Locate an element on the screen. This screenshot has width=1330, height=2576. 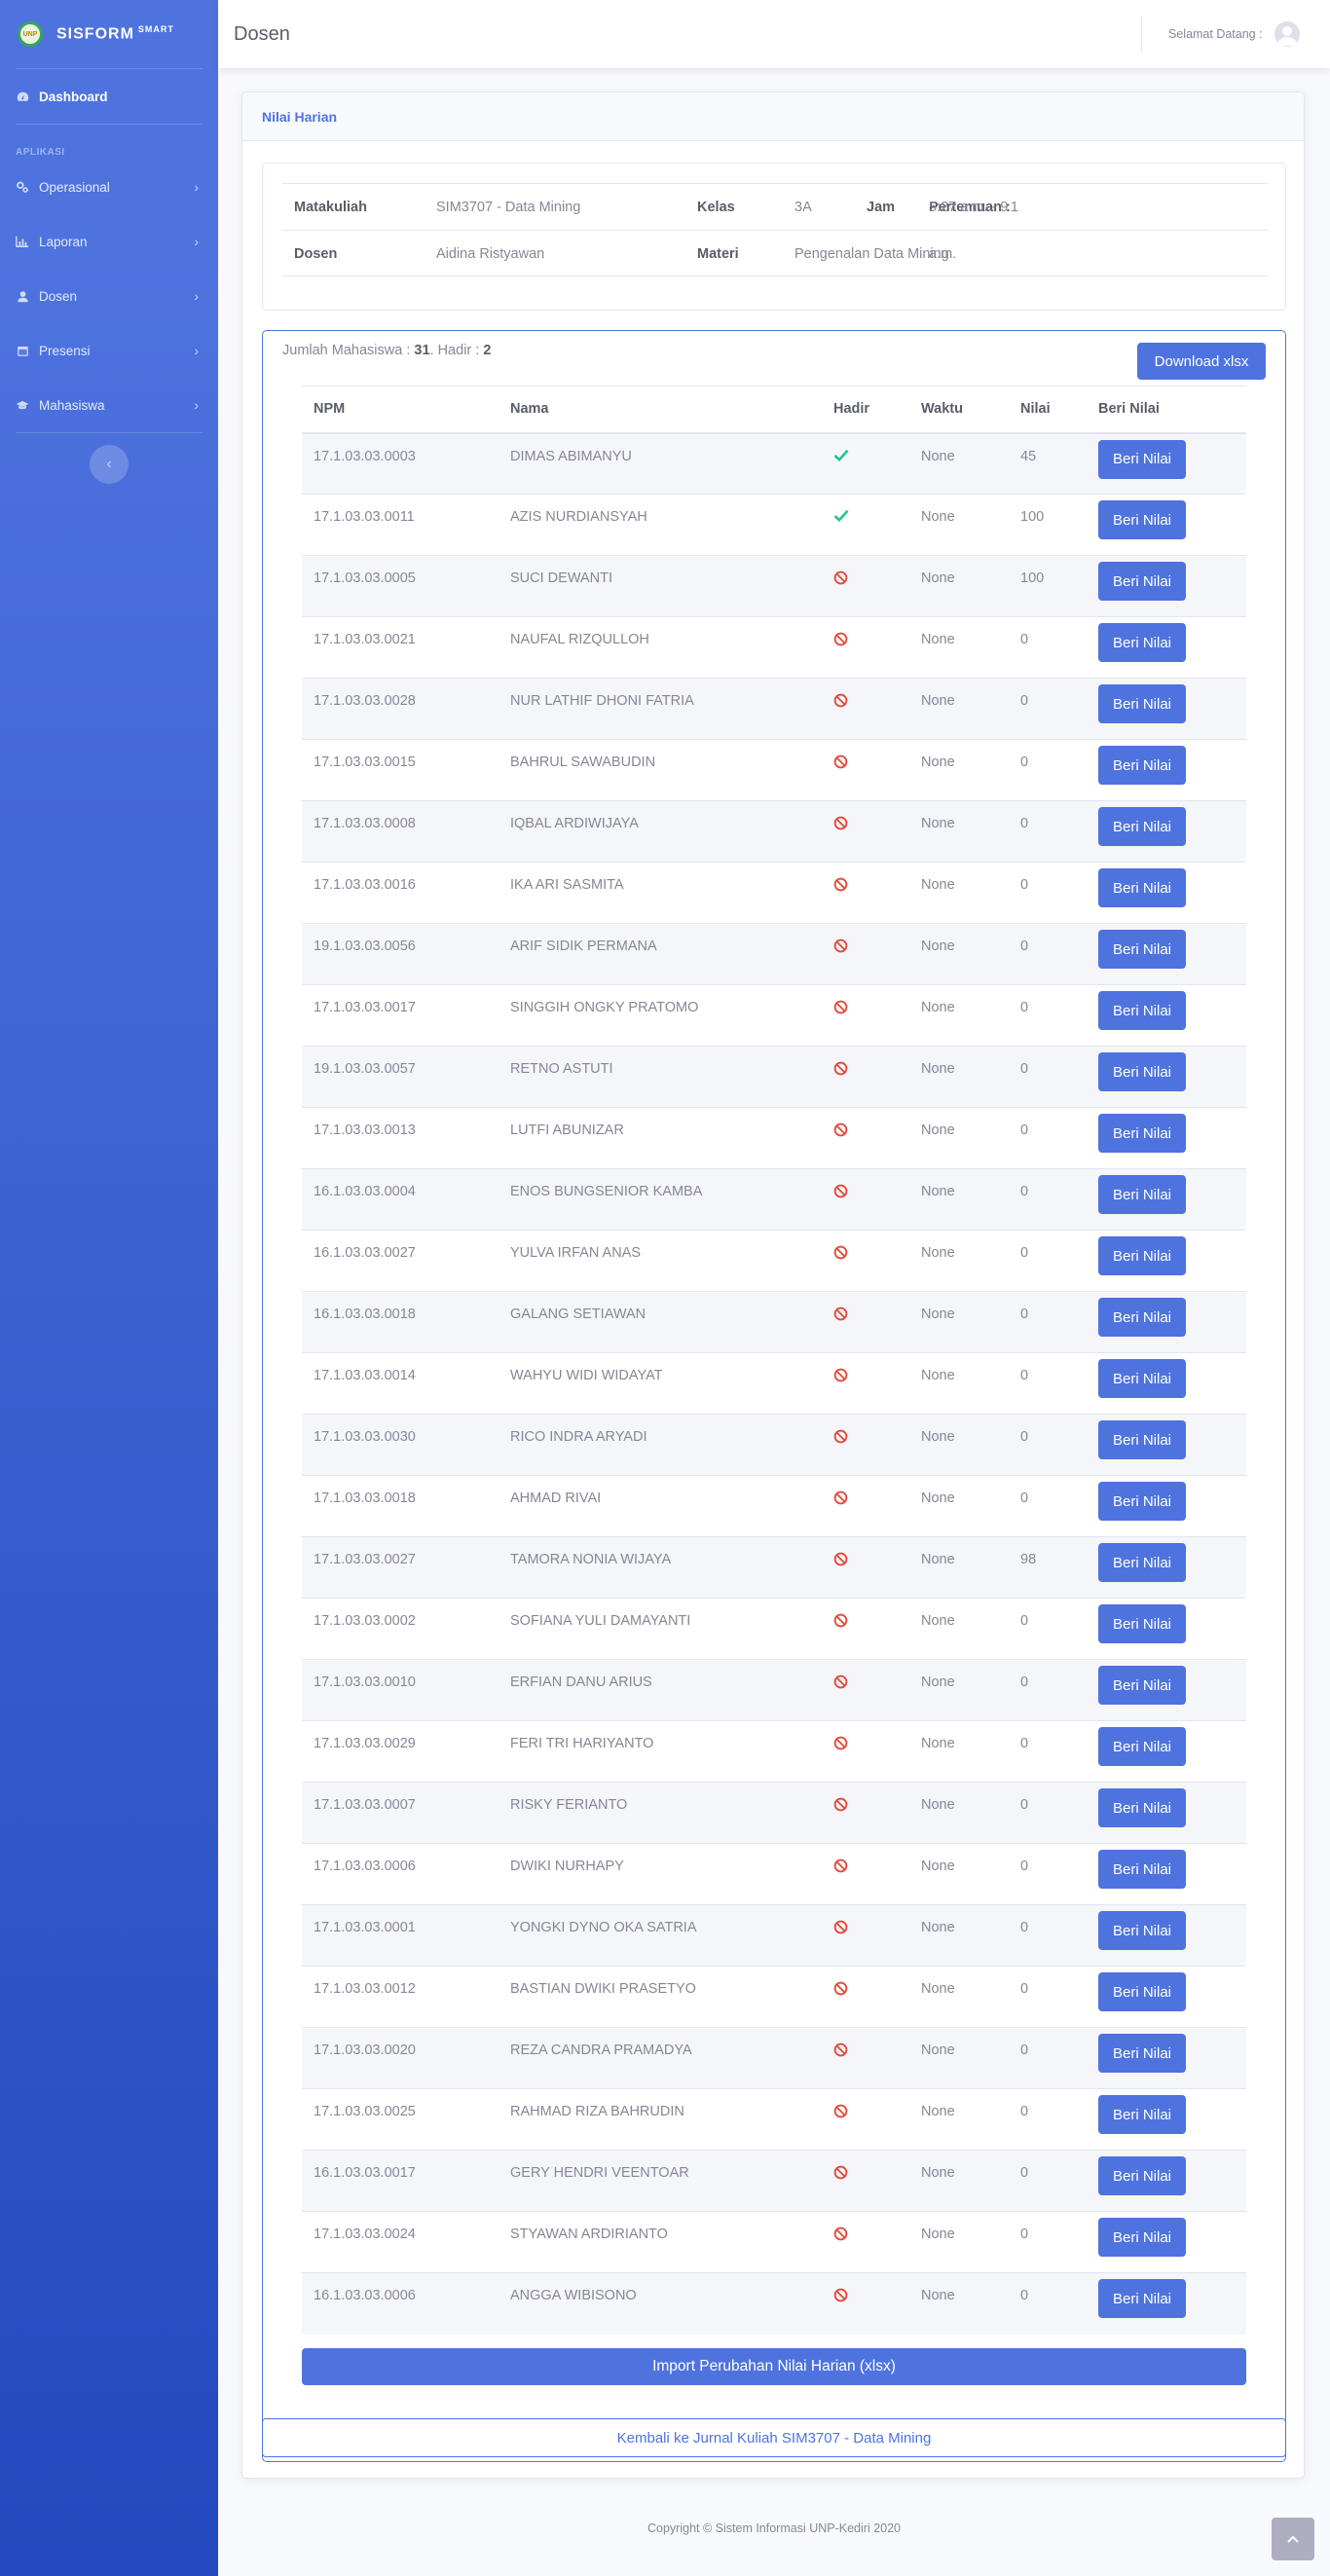
check-icon is located at coordinates (841, 457).